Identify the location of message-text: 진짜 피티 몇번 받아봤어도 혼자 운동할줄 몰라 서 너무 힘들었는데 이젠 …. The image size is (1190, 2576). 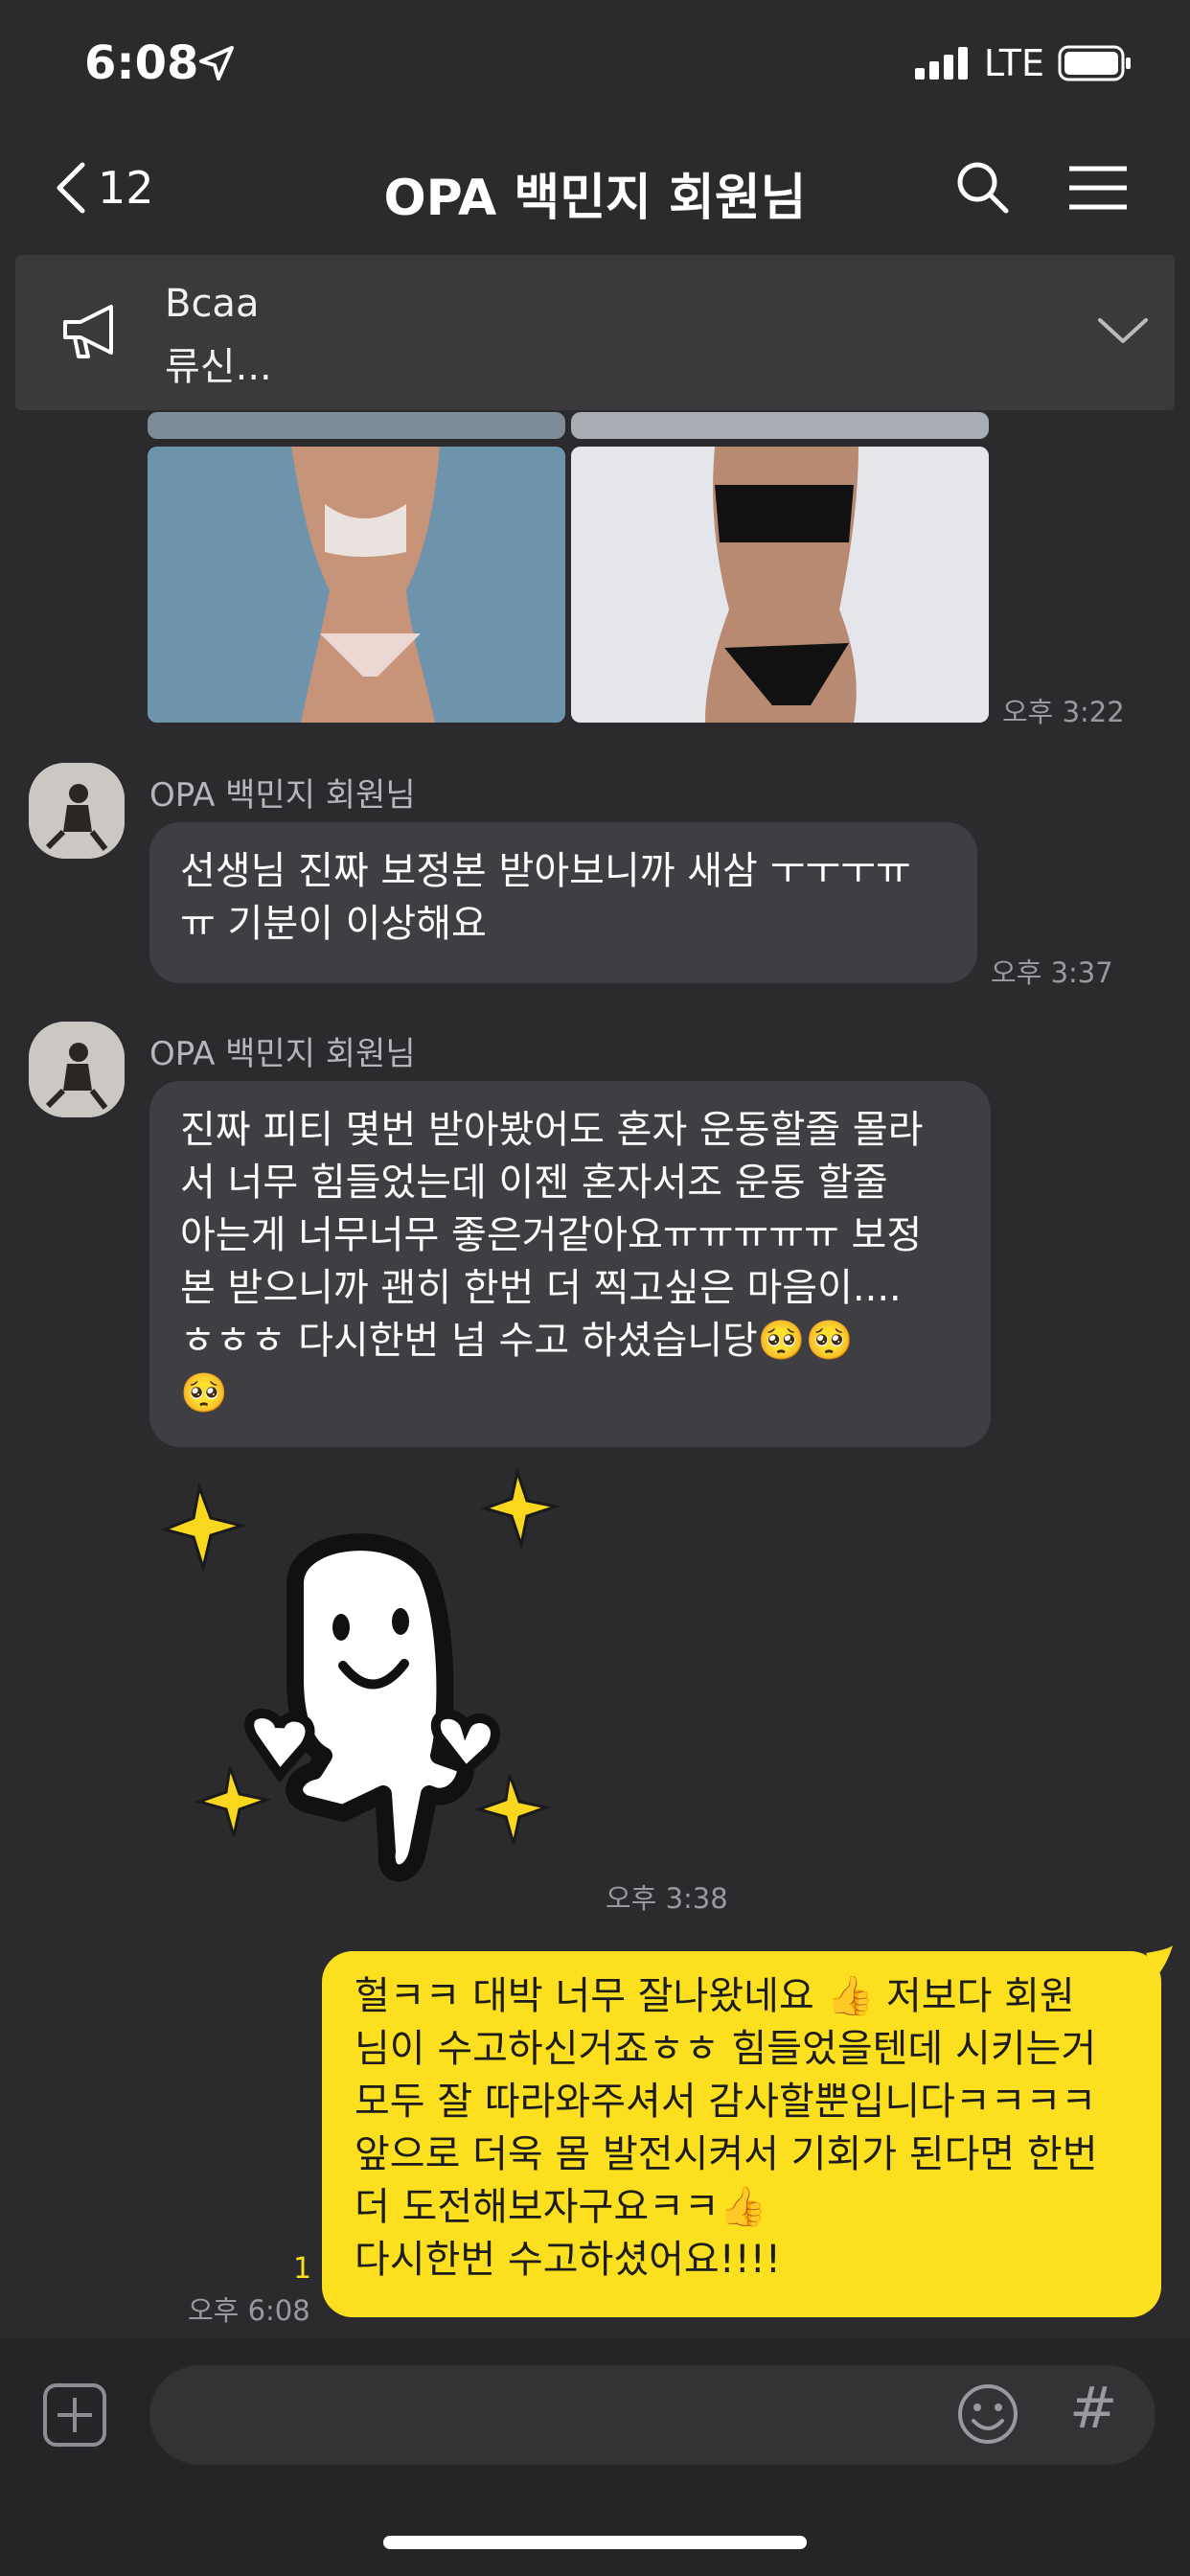
(552, 1261).